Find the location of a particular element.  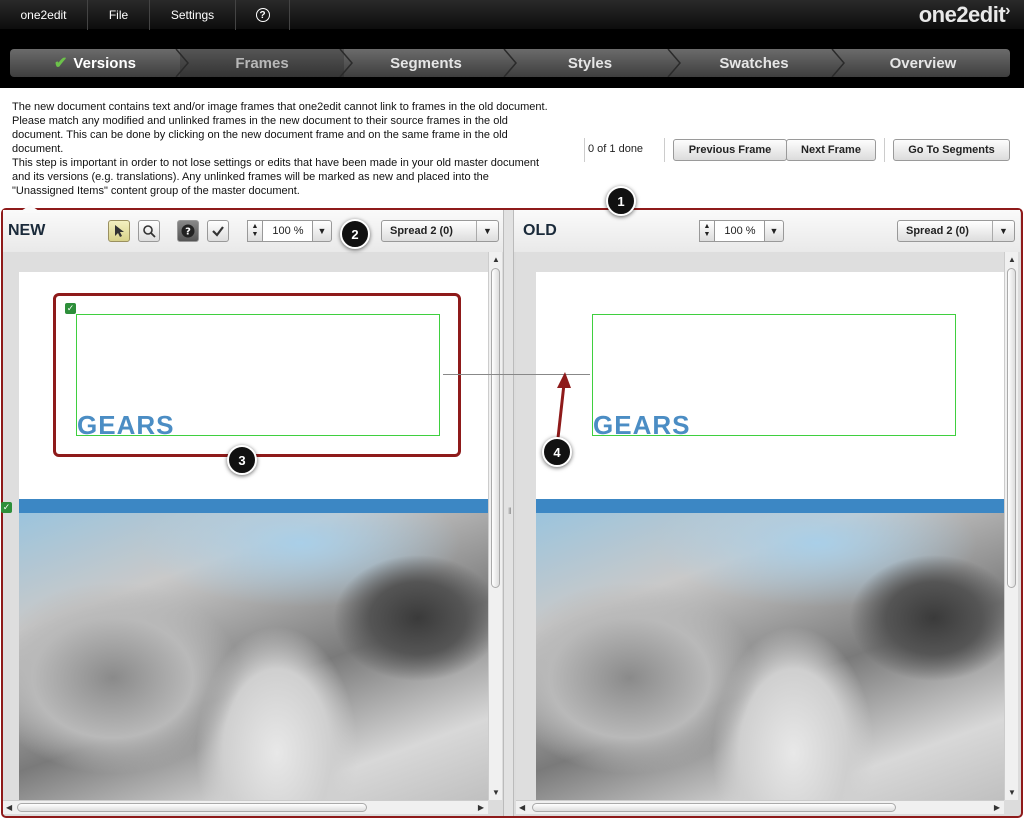

pointer-icon is located at coordinates (119, 231).